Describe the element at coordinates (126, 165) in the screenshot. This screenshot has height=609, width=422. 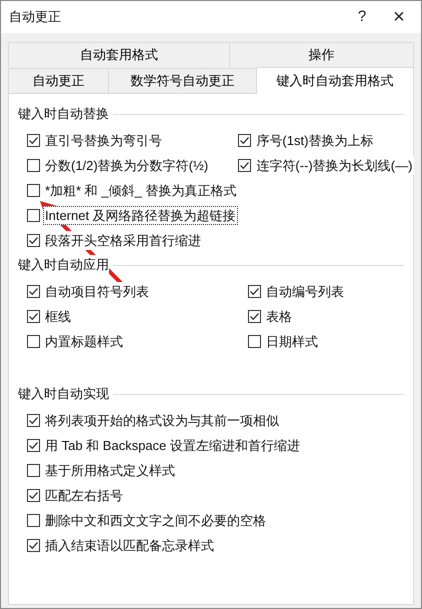
I see `checkbox-label: 分数(1/2)替换为分数字符(½)` at that location.